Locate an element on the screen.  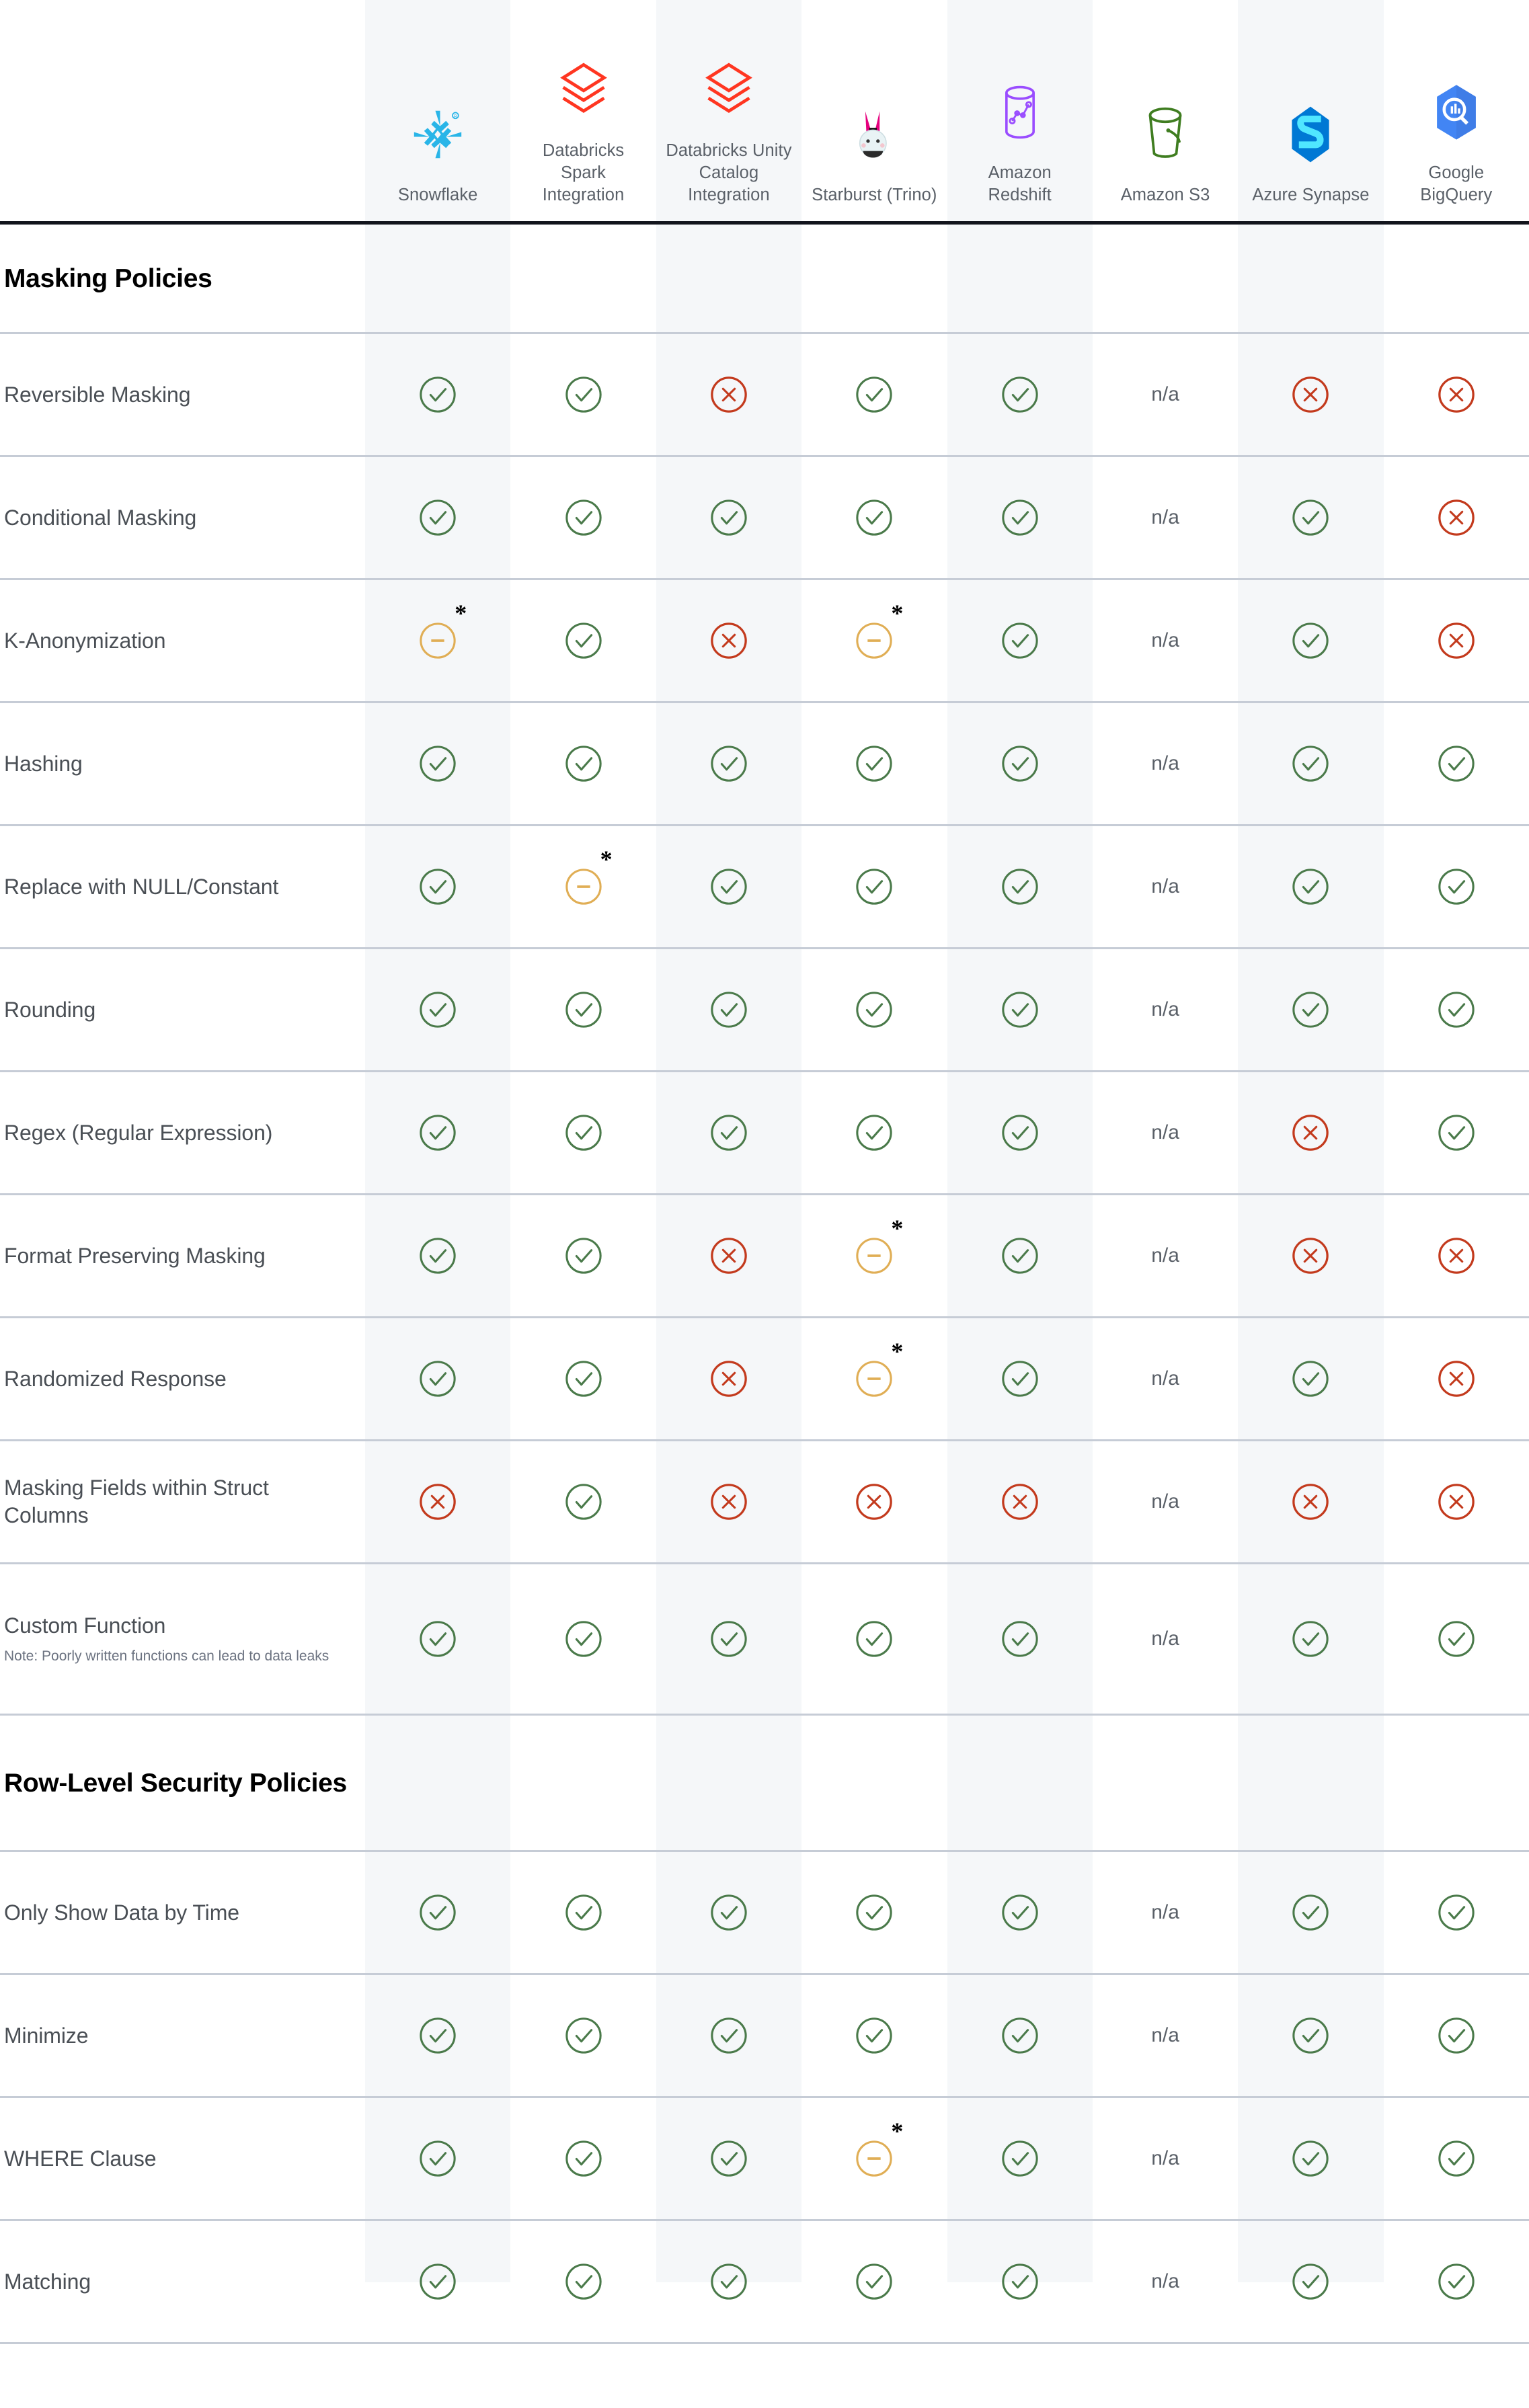
row-label-cell: Format Preserving Masking is located at coordinates (182, 1256).